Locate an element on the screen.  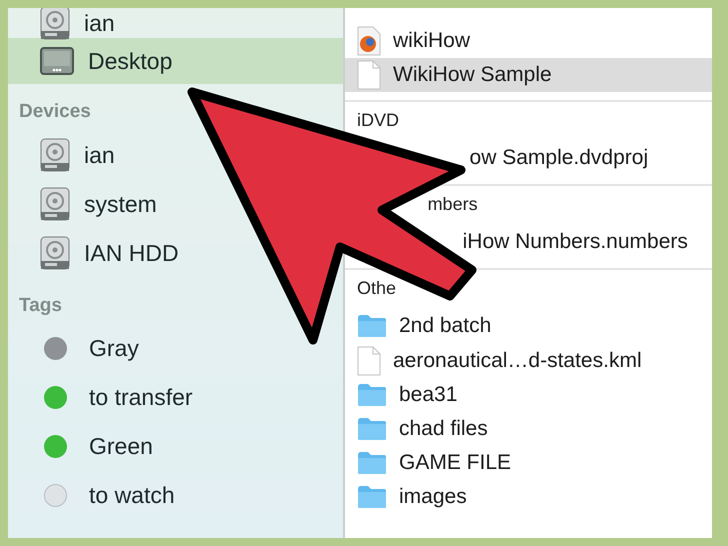
file-name: ow Sample.dvdproj is located at coordinates (559, 158).